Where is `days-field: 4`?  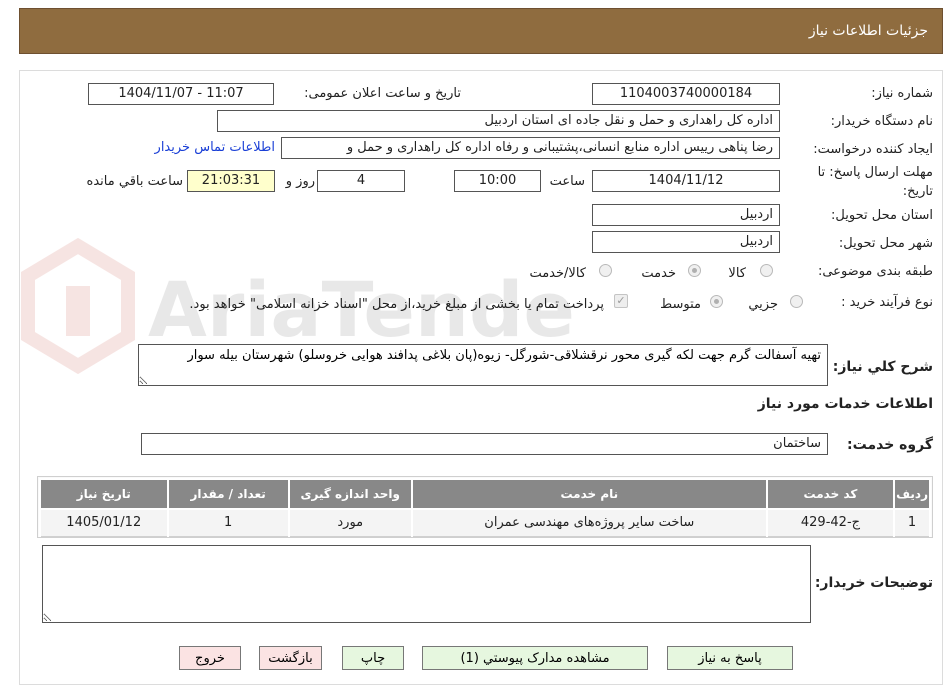
days-field: 4 is located at coordinates (361, 181).